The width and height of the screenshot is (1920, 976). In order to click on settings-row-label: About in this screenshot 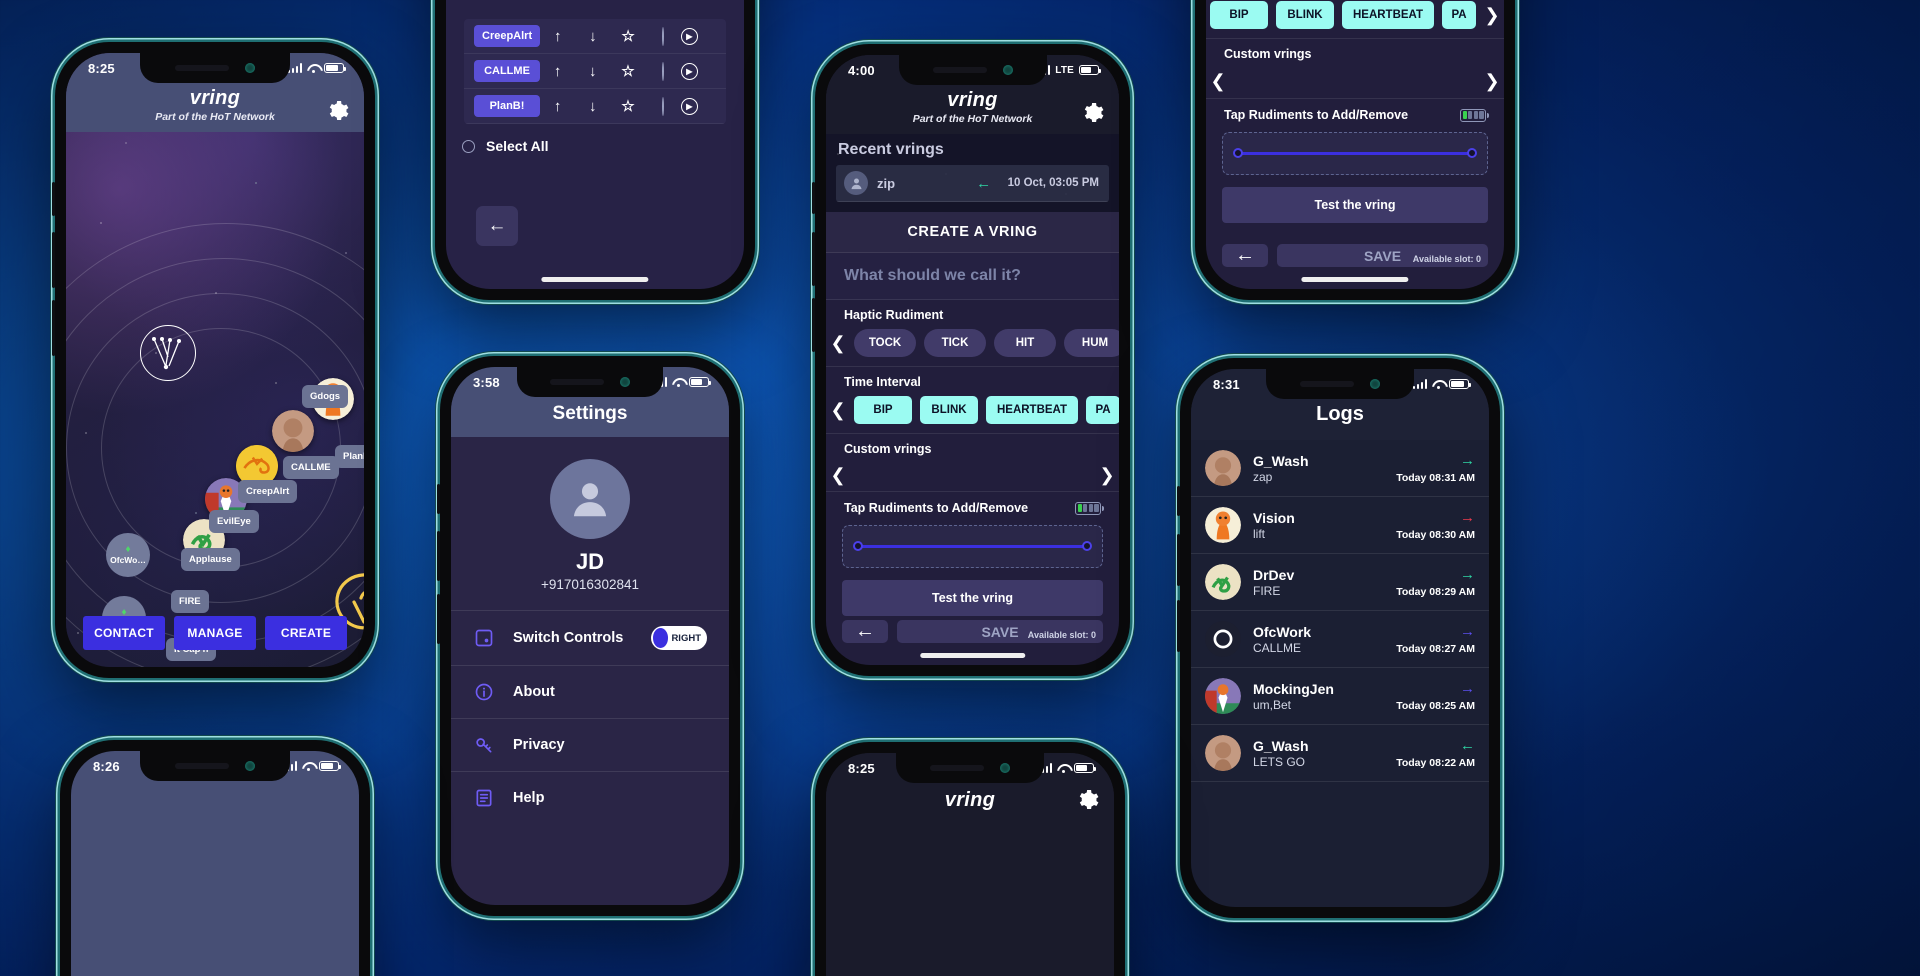, I will do `click(534, 692)`.